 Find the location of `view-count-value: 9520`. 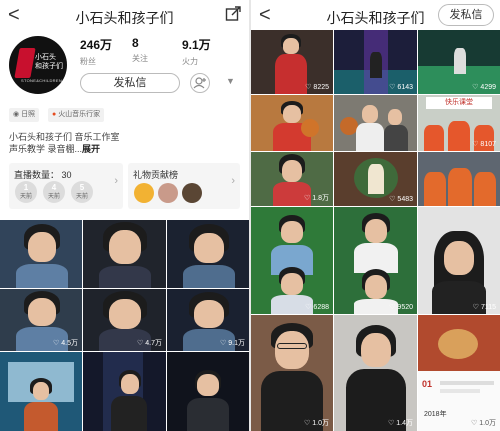

view-count-value: 9520 is located at coordinates (405, 307).